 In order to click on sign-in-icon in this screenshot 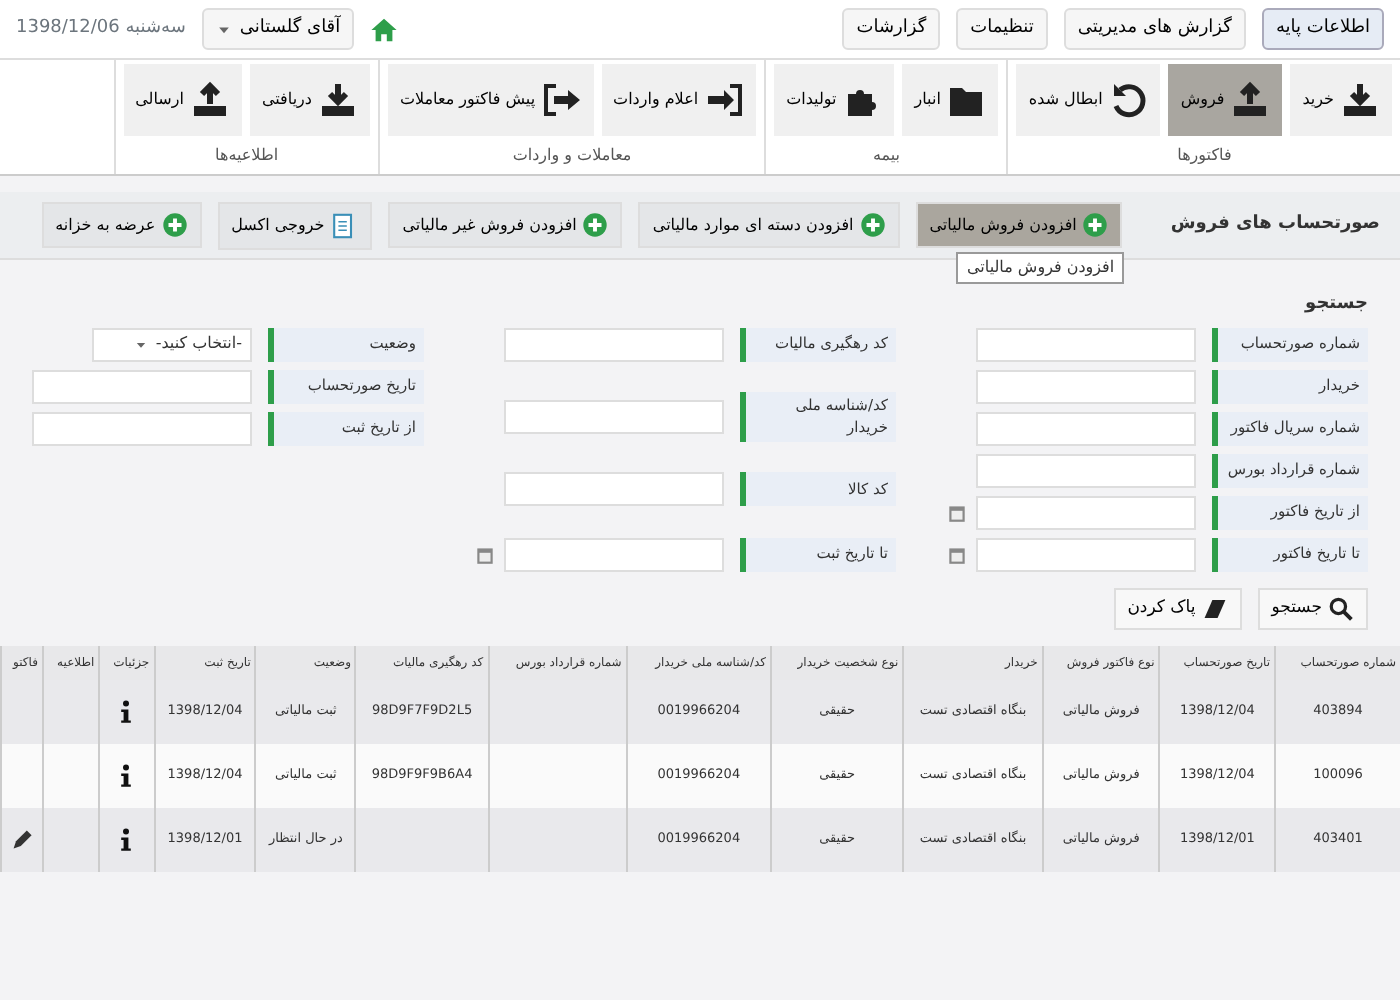, I will do `click(724, 100)`.